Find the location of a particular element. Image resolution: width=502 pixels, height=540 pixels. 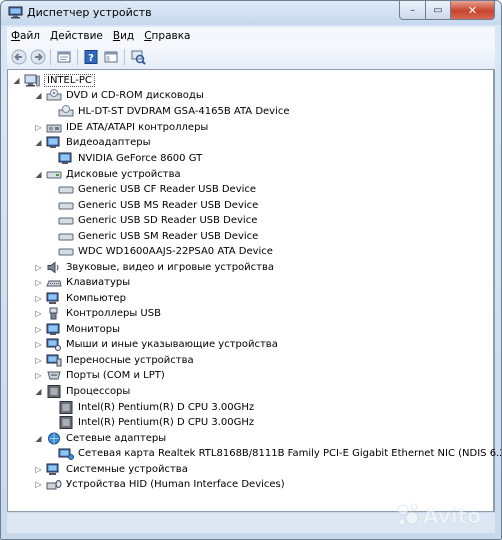

device-label: HL-DT-ST DVDRAM GSA-4165B ATA Device is located at coordinates (184, 111).